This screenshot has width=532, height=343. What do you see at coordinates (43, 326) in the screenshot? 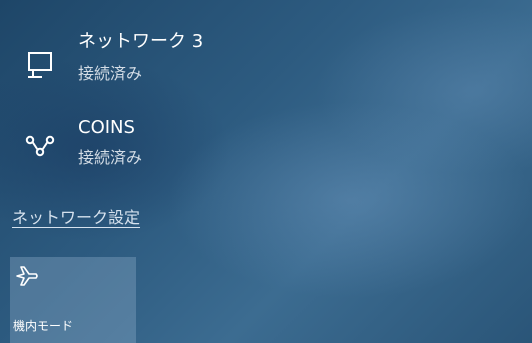
I see `airplane-mode-label: 機内モード` at bounding box center [43, 326].